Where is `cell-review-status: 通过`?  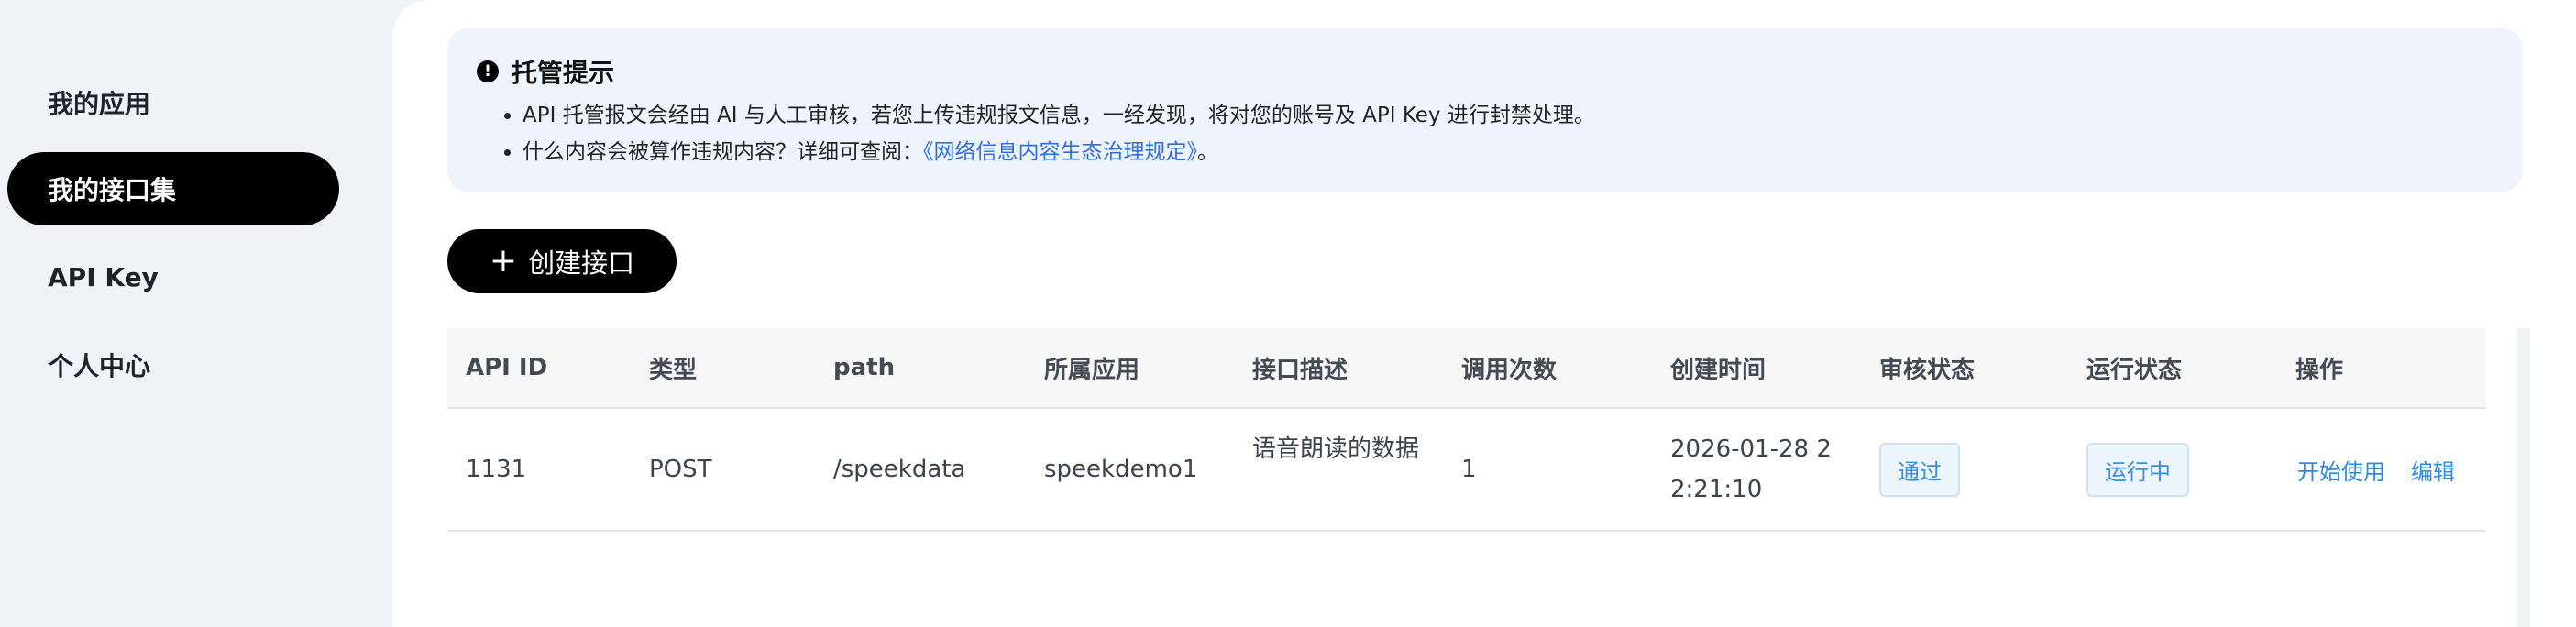
cell-review-status: 通过 is located at coordinates (1920, 469).